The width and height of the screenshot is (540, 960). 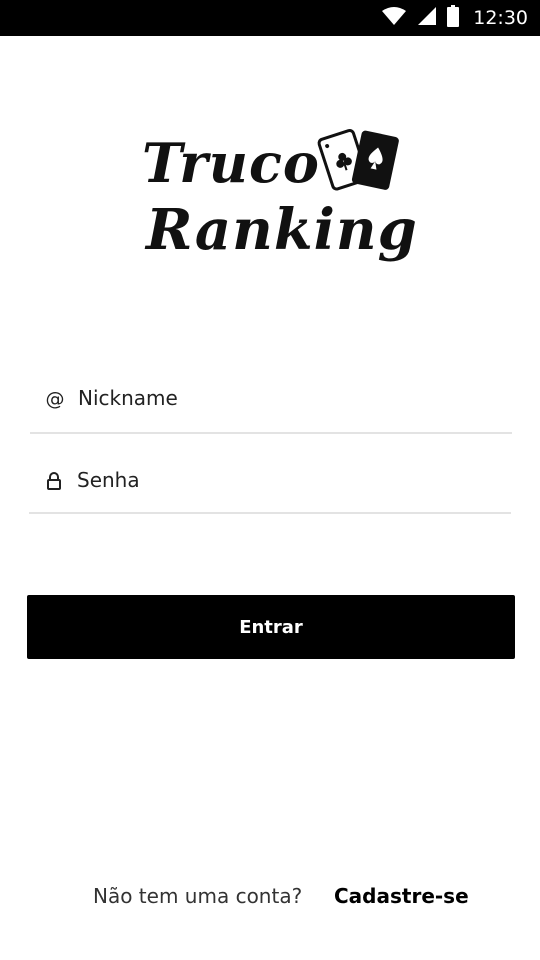 What do you see at coordinates (288, 398) in the screenshot?
I see `nickname-input` at bounding box center [288, 398].